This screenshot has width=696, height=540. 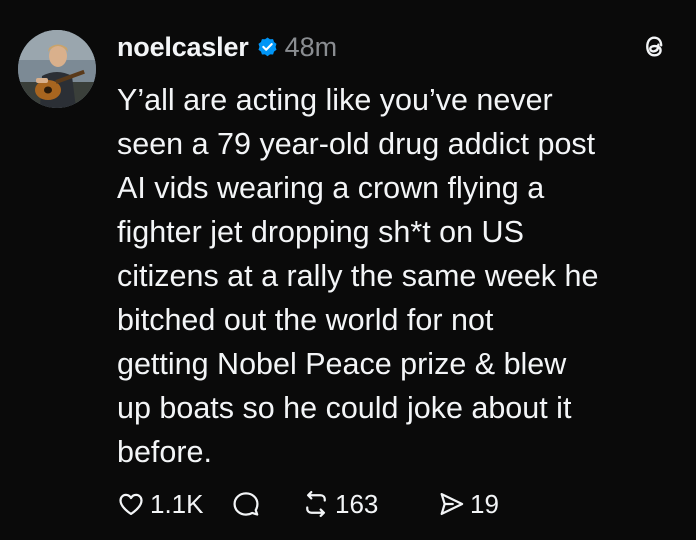 I want to click on post-body-line: AI vids wearing a crown flying a, so click(x=331, y=188).